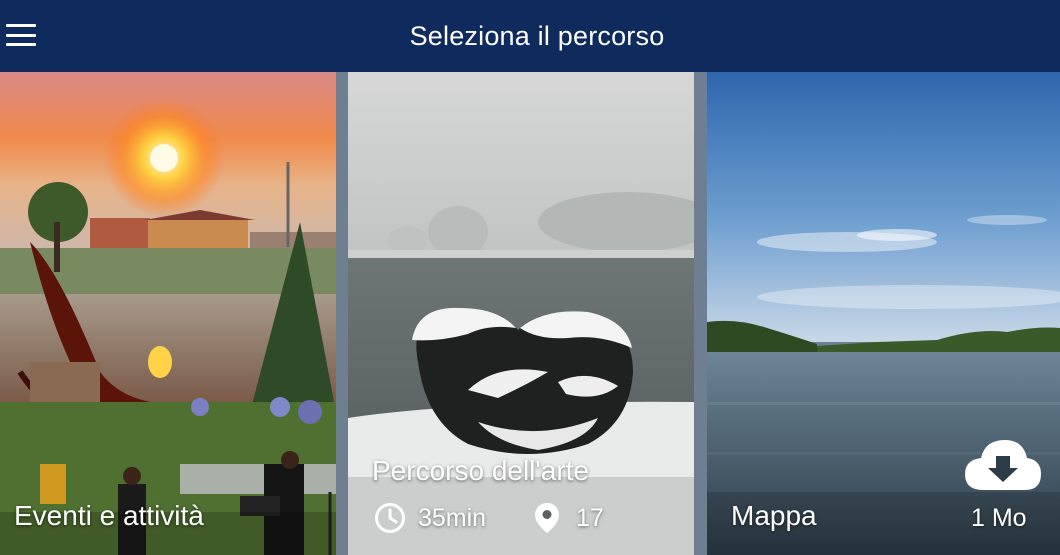 This screenshot has height=555, width=1060. What do you see at coordinates (1003, 466) in the screenshot?
I see `cloud-download-icon` at bounding box center [1003, 466].